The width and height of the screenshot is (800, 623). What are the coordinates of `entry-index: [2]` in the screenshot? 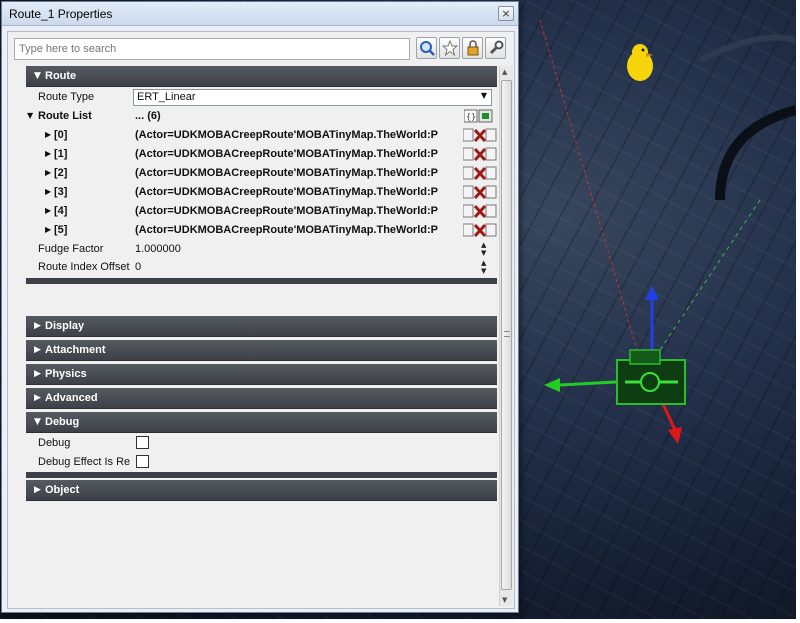 It's located at (61, 173).